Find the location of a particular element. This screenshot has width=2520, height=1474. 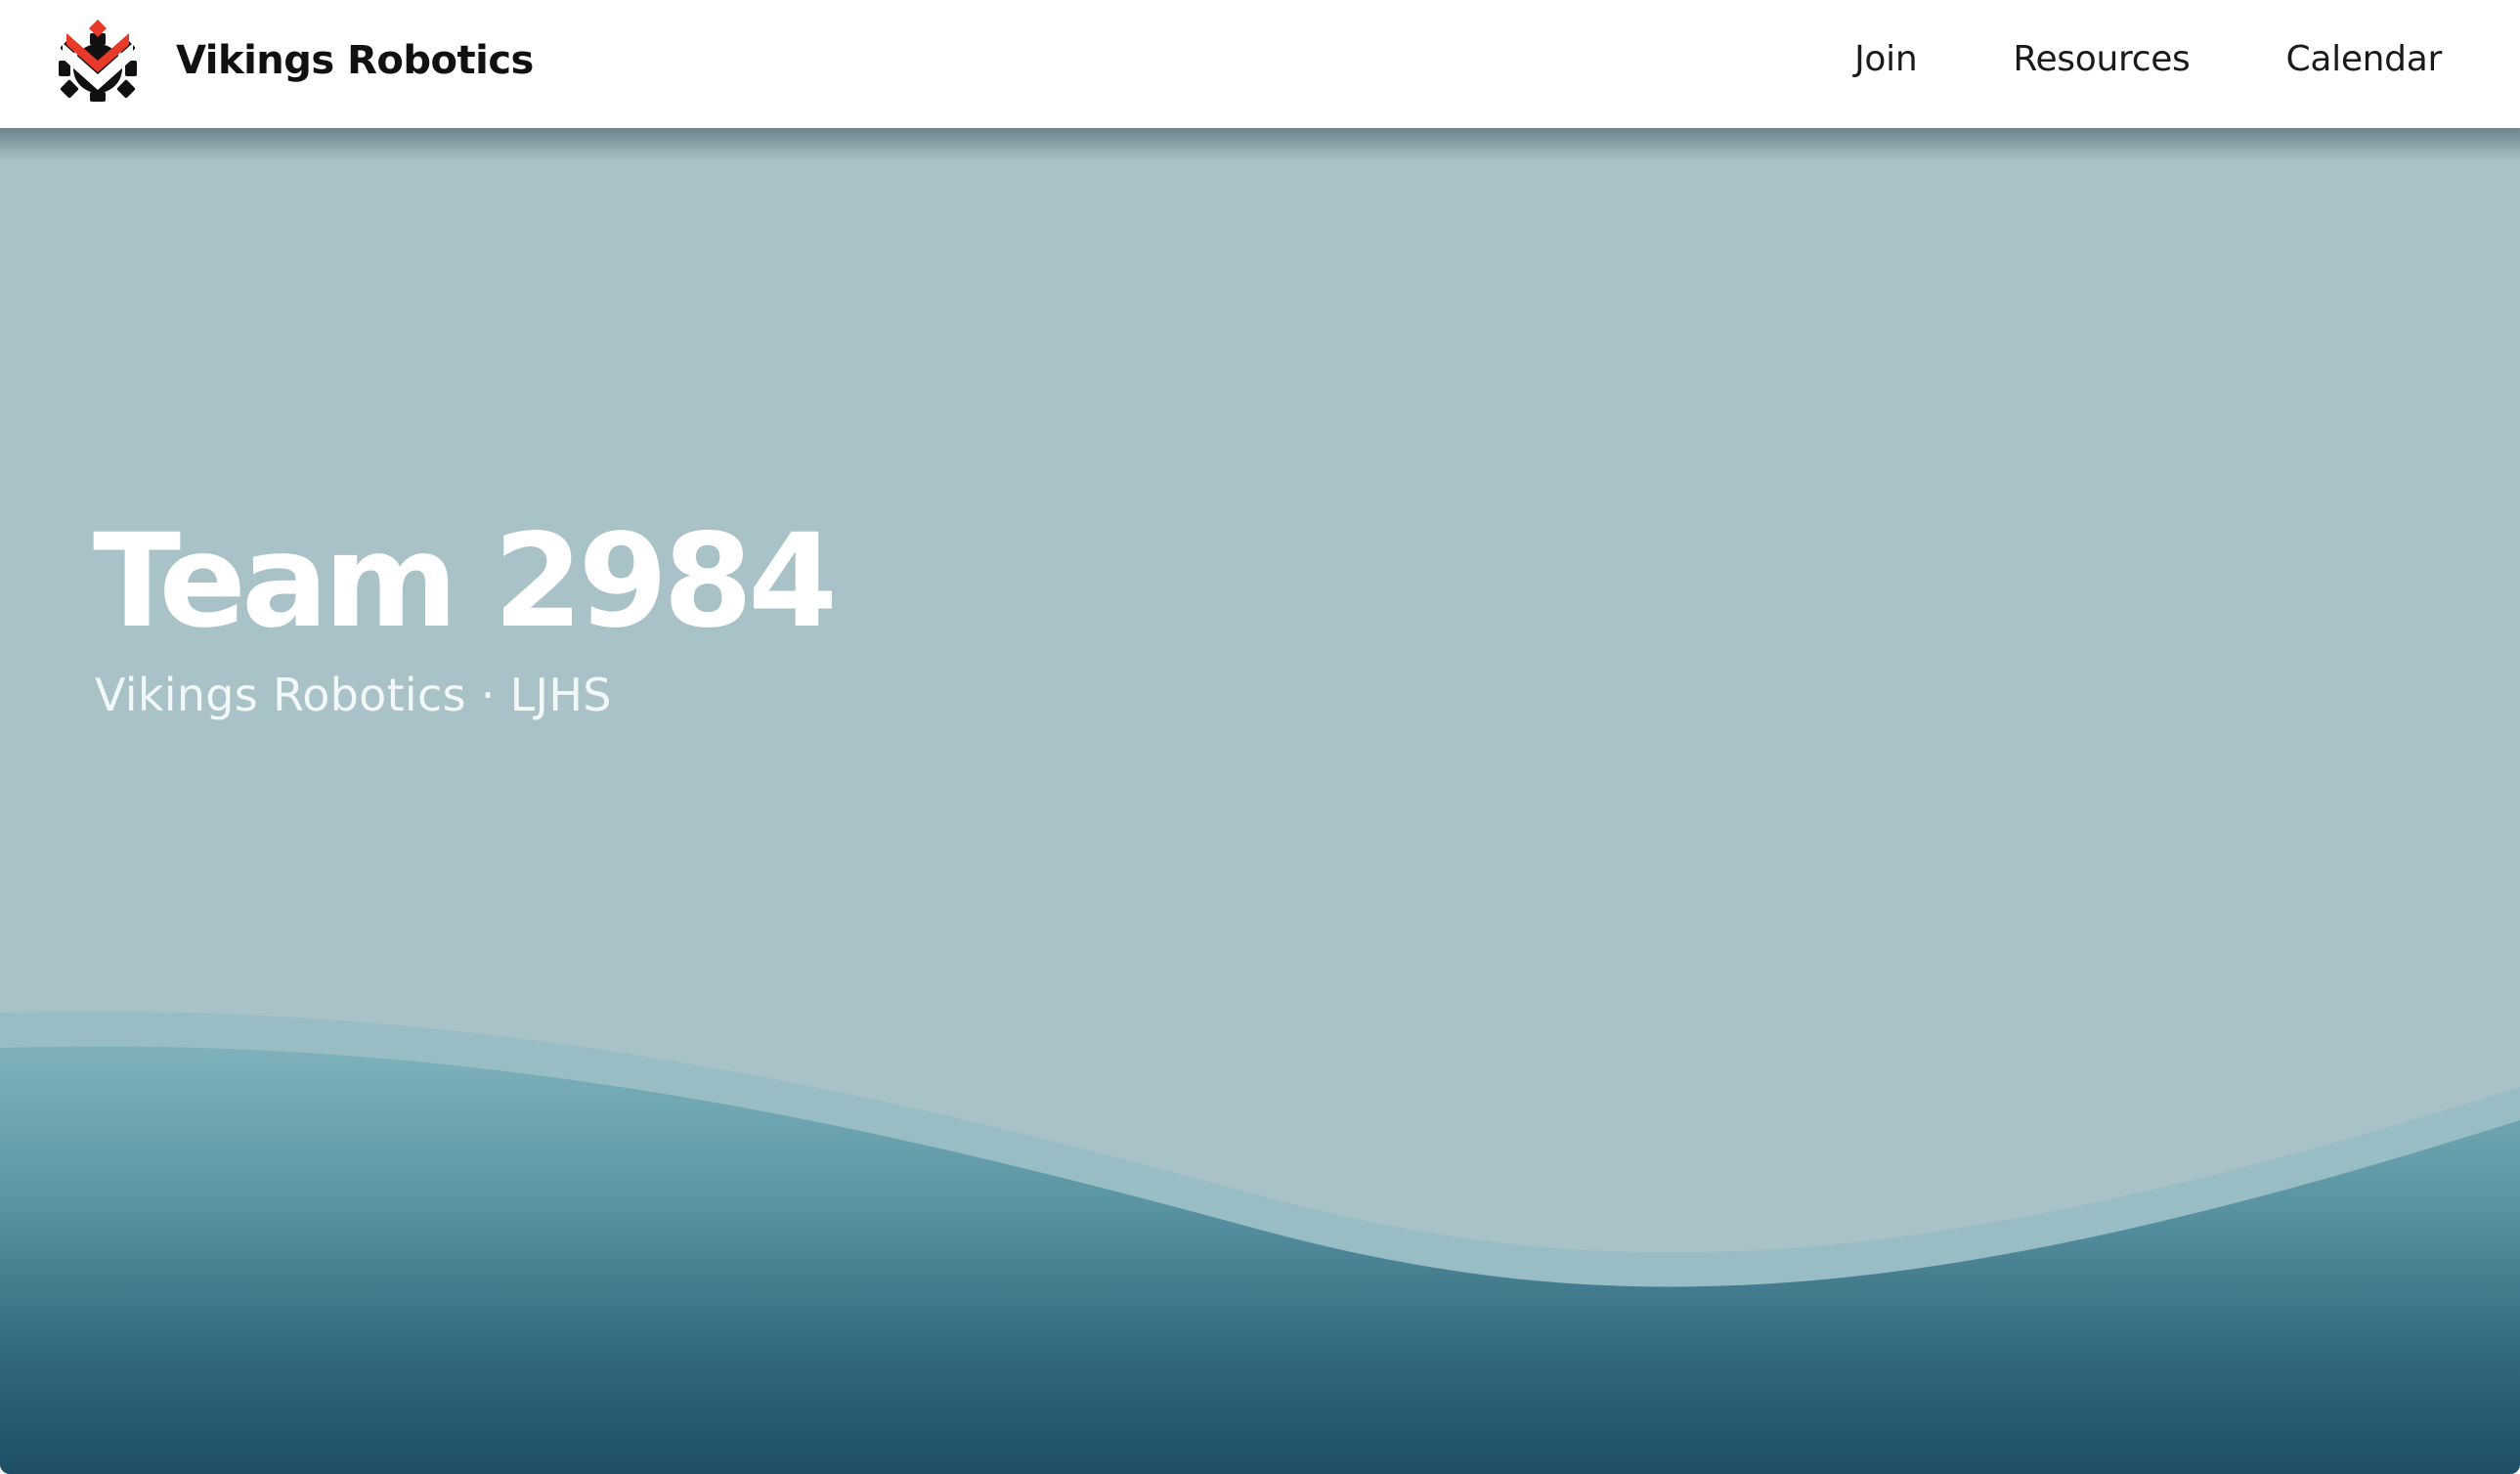

nav-link-resources: Resources is located at coordinates (2101, 59).